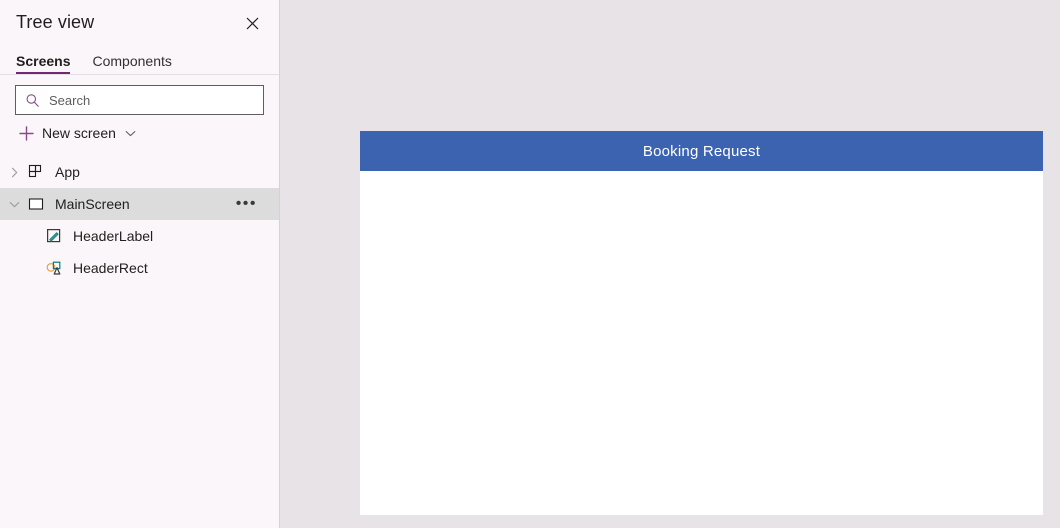 This screenshot has width=1060, height=528. I want to click on tab-components: Components, so click(131, 64).